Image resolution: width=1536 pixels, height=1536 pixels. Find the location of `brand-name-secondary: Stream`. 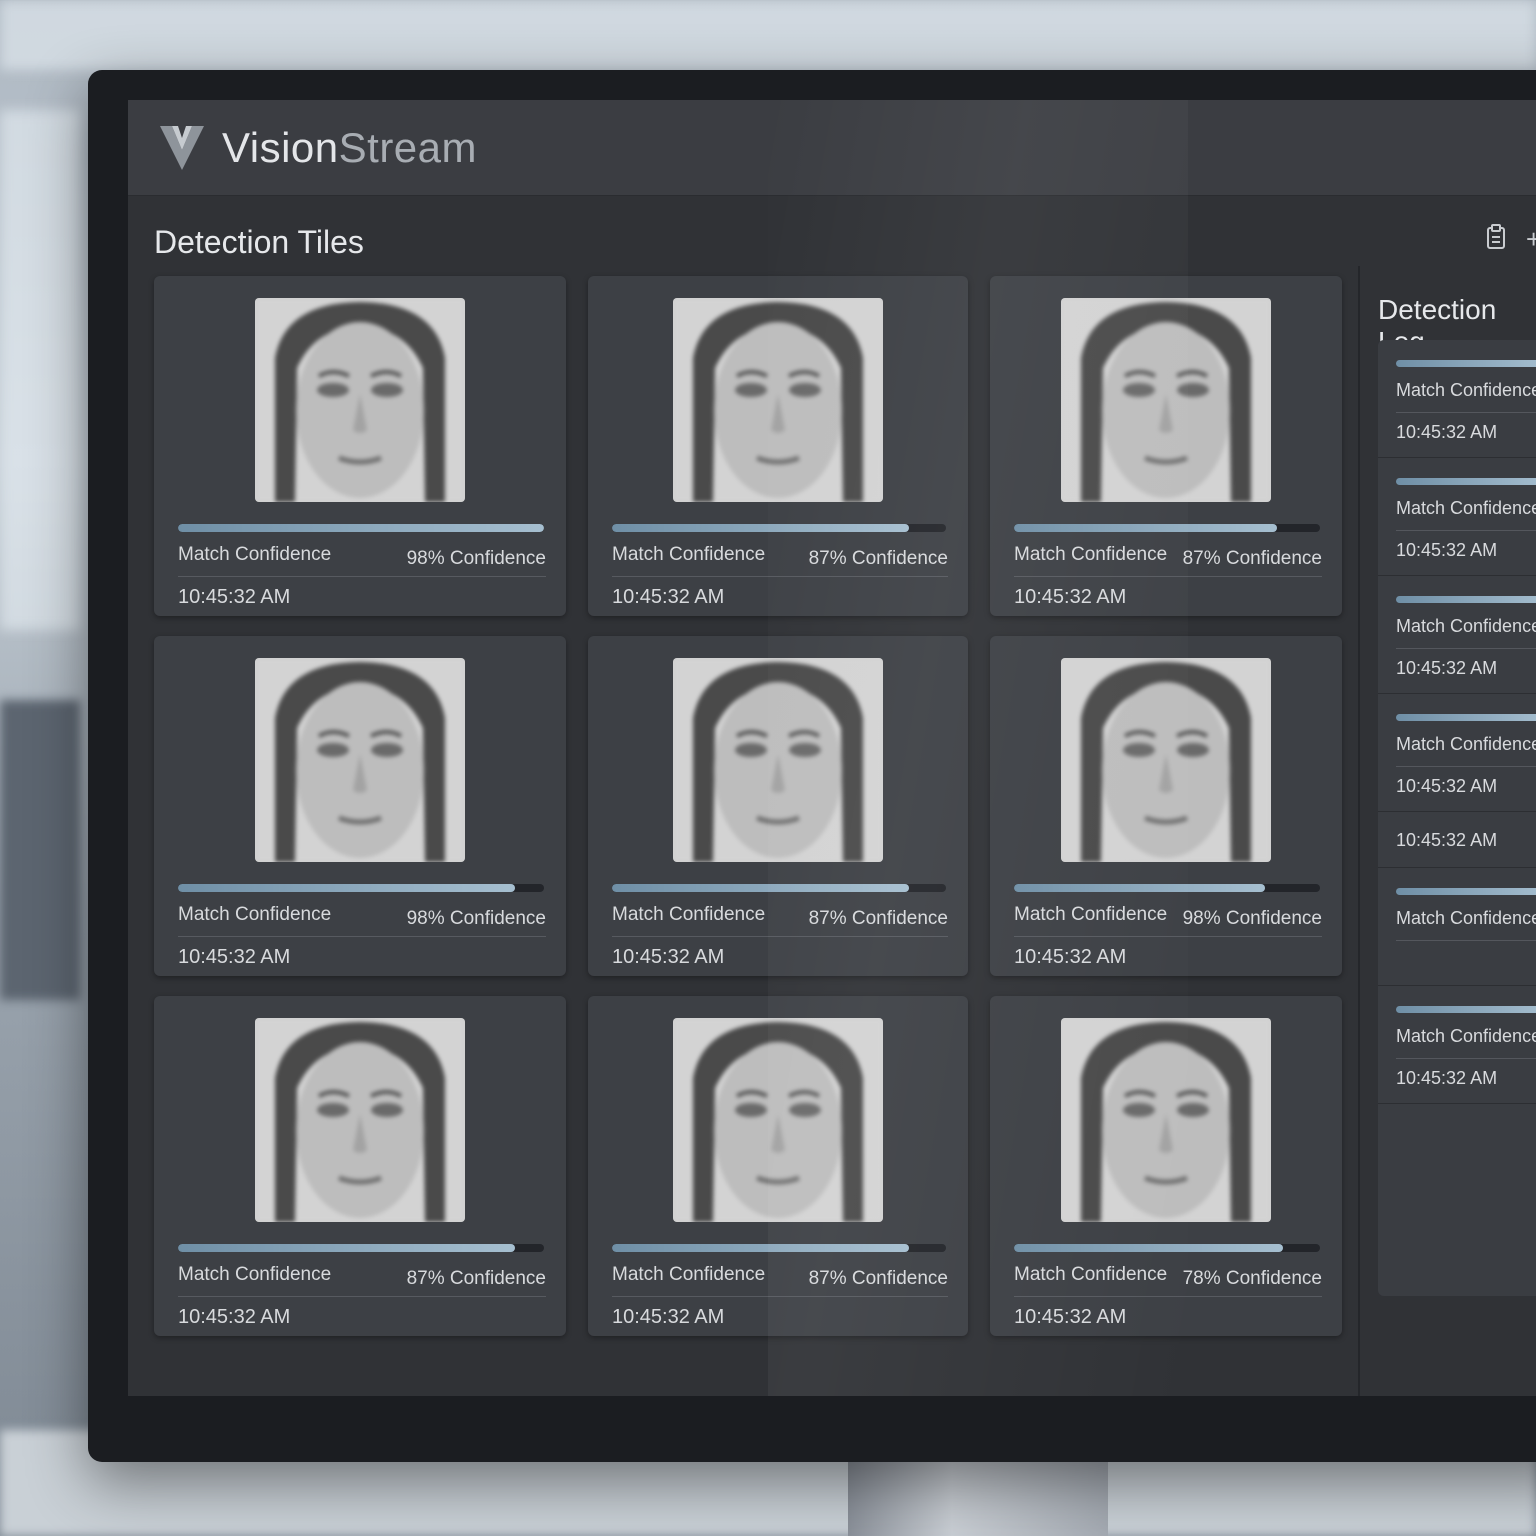

brand-name-secondary: Stream is located at coordinates (408, 147).